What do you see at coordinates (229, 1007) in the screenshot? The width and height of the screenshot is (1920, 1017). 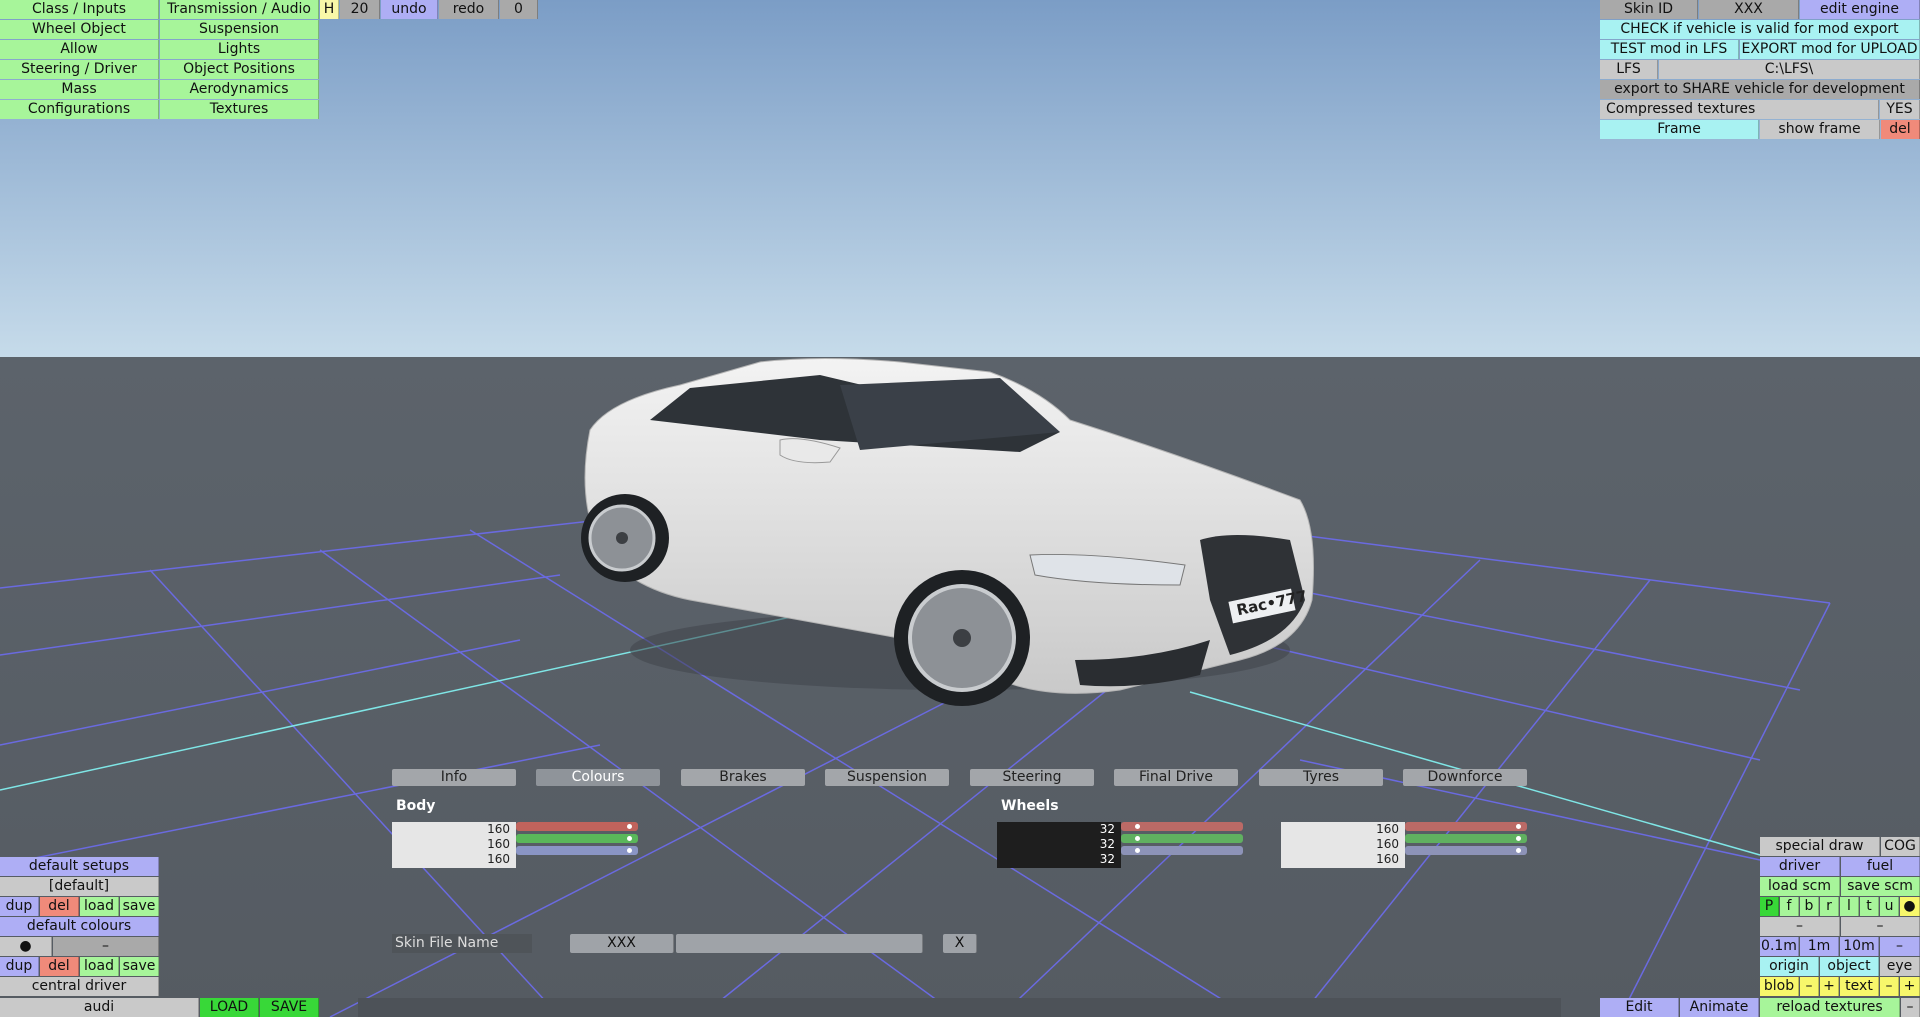 I see `car-load-button: LOAD` at bounding box center [229, 1007].